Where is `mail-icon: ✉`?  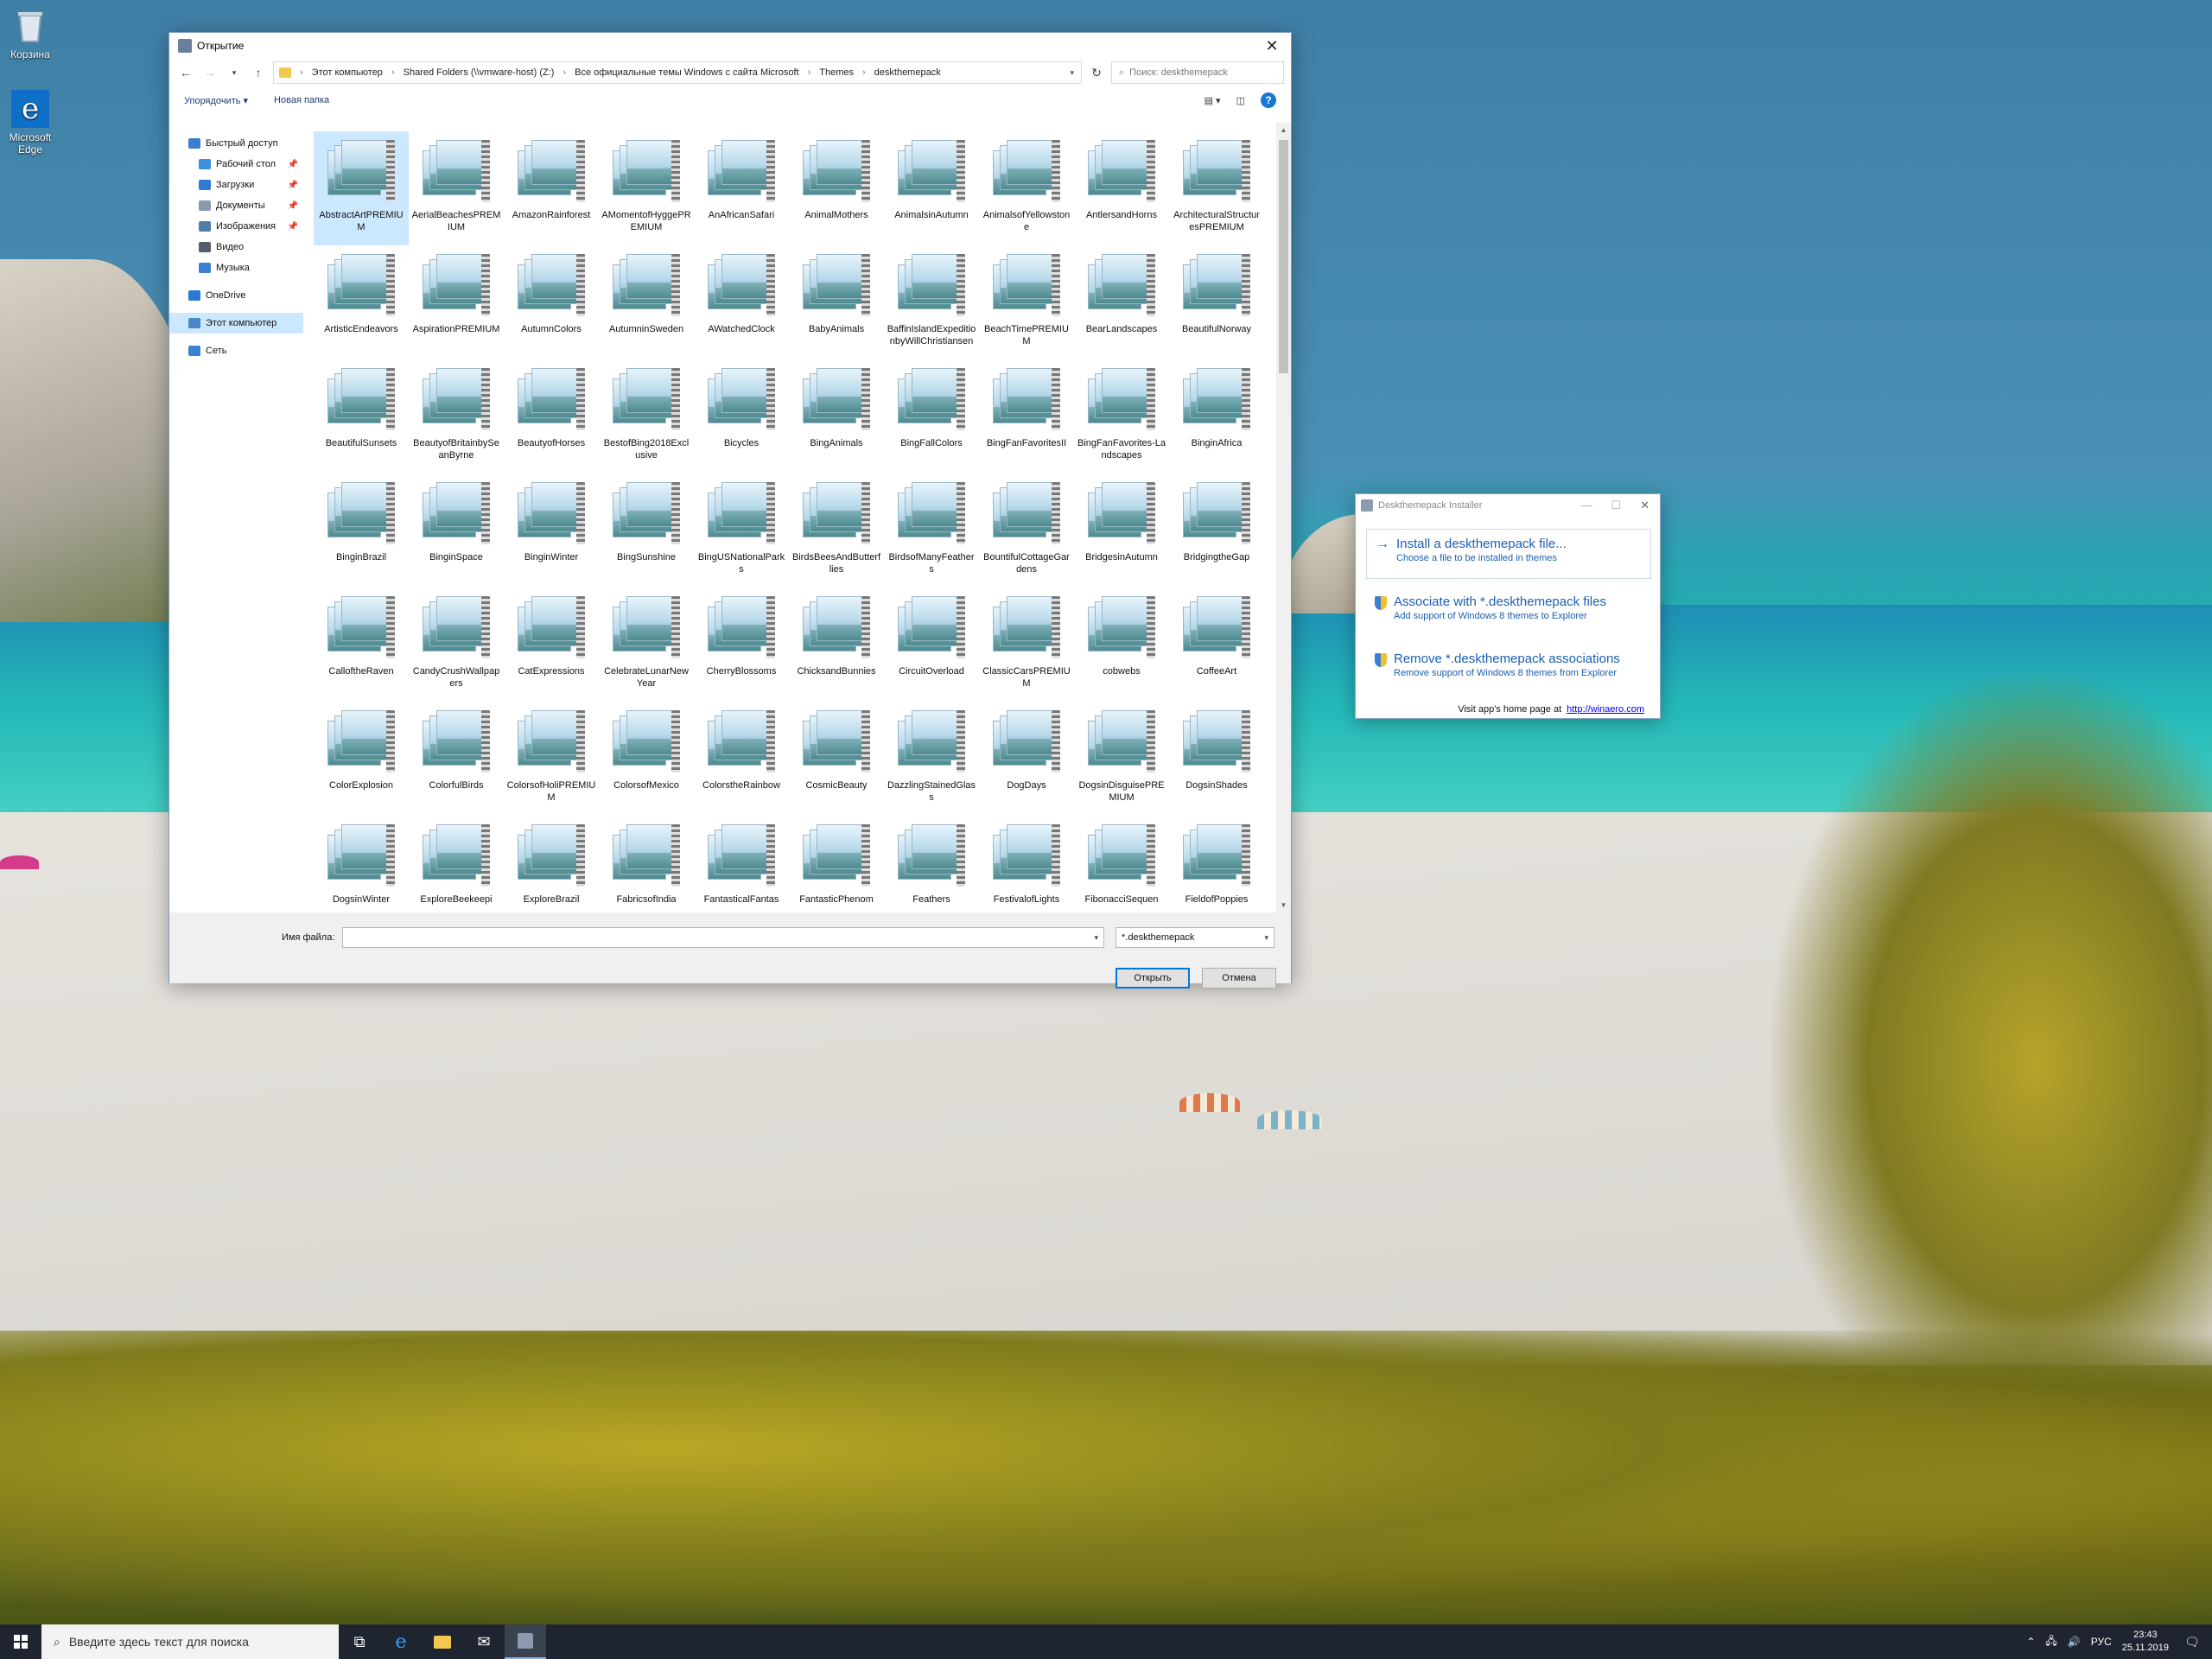
mail-icon: ✉ is located at coordinates (484, 1641).